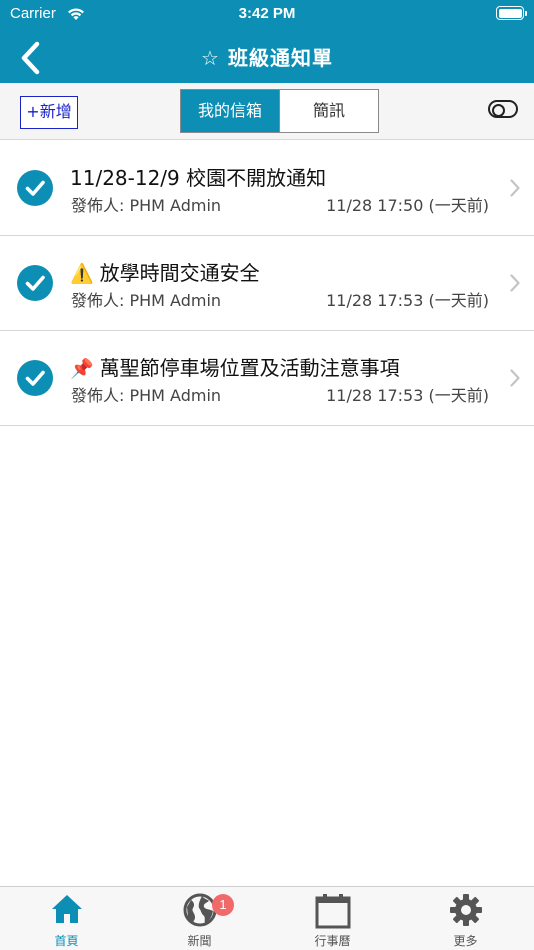 Image resolution: width=534 pixels, height=950 pixels. What do you see at coordinates (332, 941) in the screenshot?
I see `tab-label: 行事曆` at bounding box center [332, 941].